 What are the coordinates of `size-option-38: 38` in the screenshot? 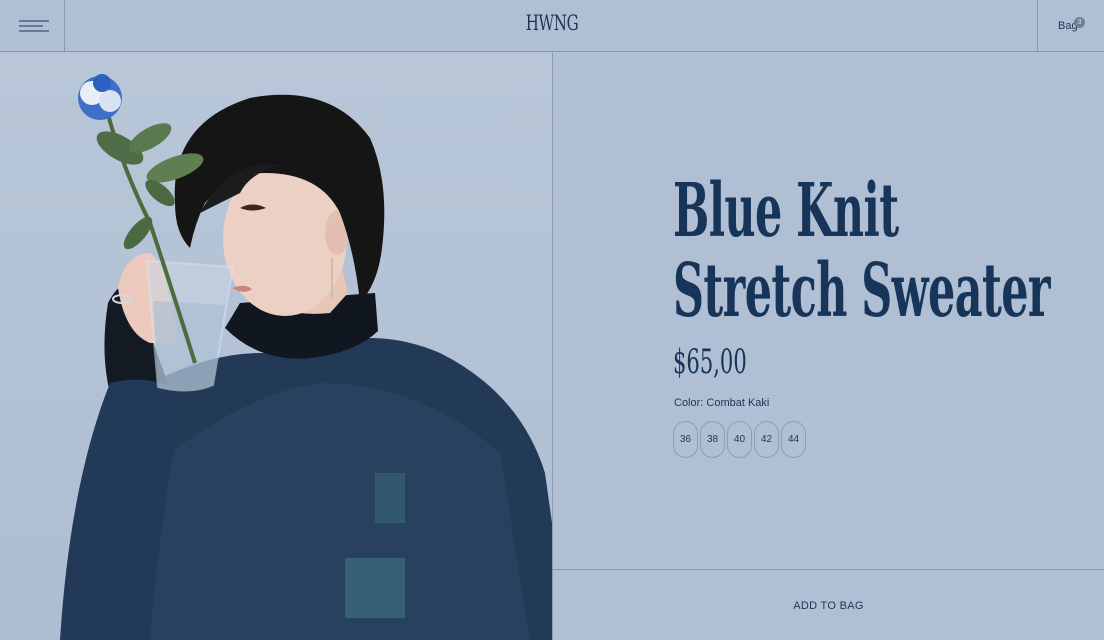 It's located at (712, 439).